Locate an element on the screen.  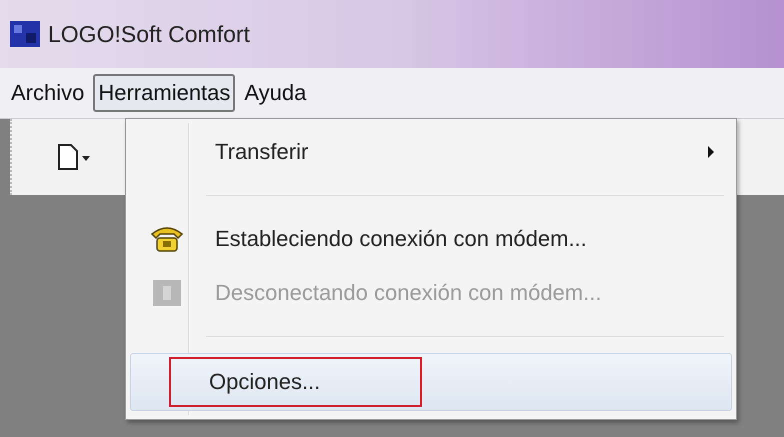
menu-item: Archivo is located at coordinates (48, 93).